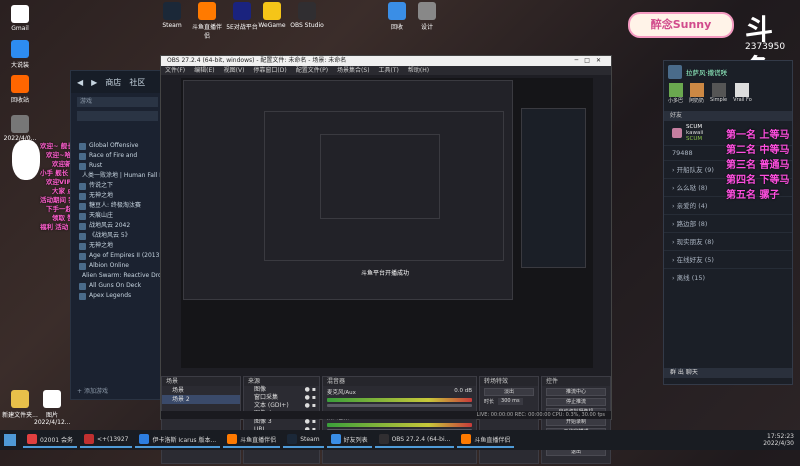 The height and width of the screenshot is (466, 800). Describe the element at coordinates (728, 259) in the screenshot. I see `friend-group: › 在线好友 (5)` at that location.